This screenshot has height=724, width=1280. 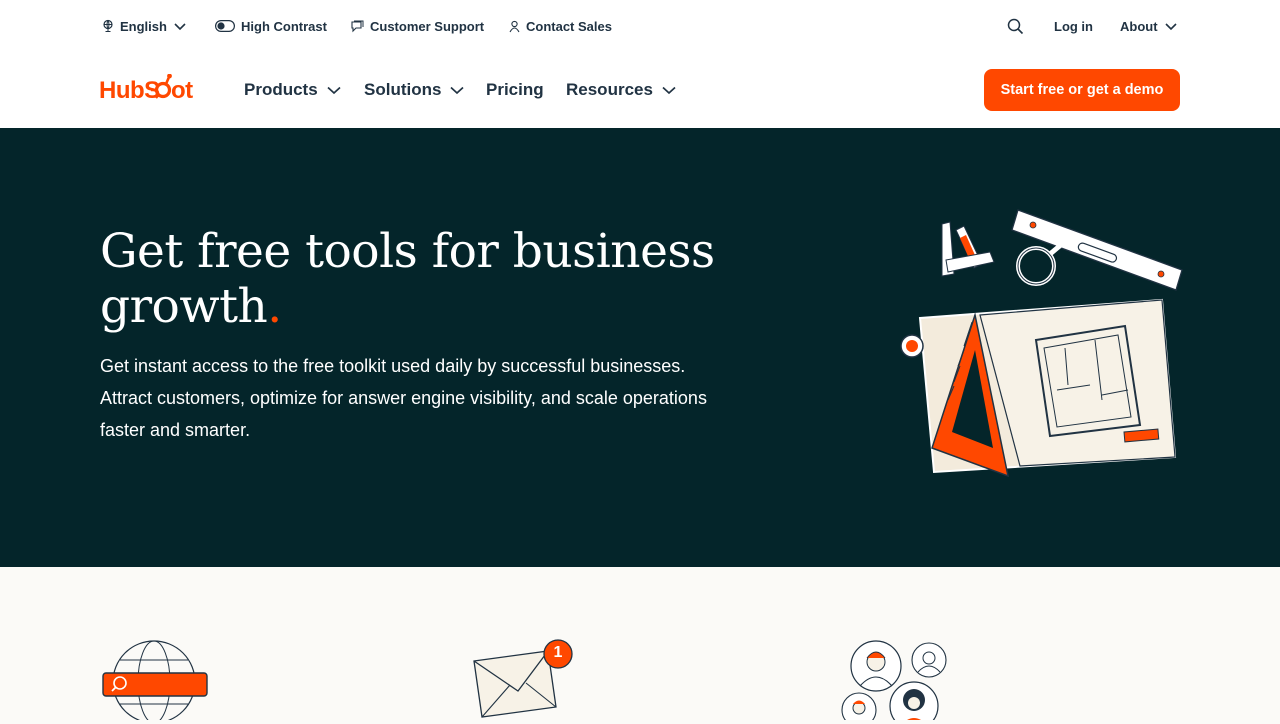 I want to click on globe-icon, so click(x=108, y=26).